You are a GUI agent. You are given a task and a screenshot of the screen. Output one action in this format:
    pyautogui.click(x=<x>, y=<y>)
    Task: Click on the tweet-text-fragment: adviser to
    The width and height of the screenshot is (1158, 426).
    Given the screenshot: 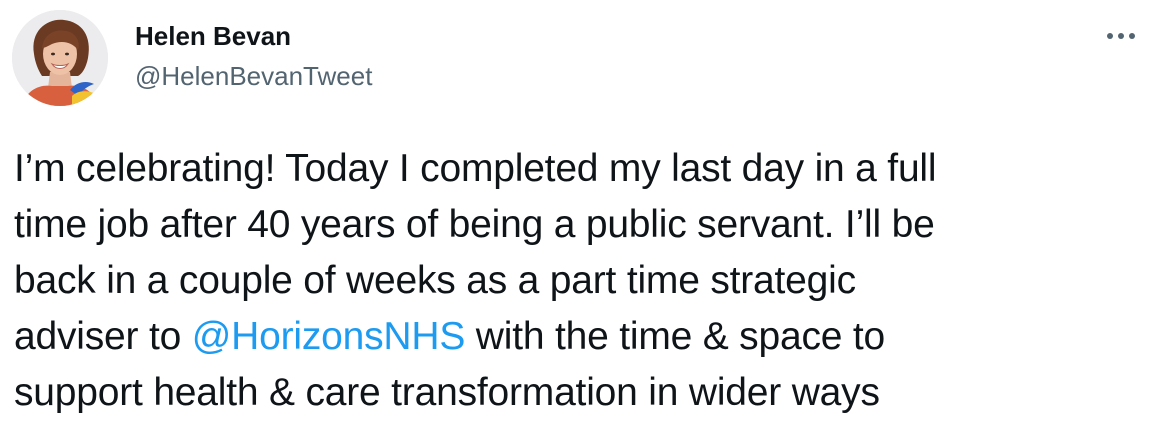 What is the action you would take?
    pyautogui.click(x=103, y=336)
    